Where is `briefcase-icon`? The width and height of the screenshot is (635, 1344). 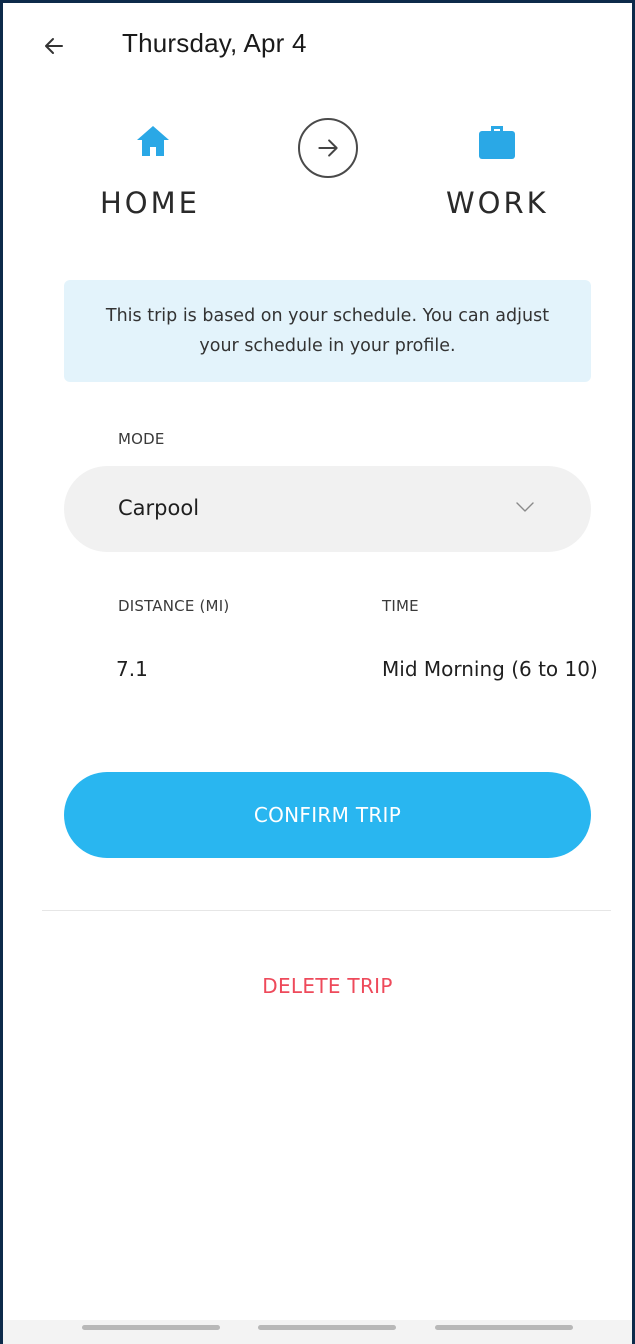 briefcase-icon is located at coordinates (497, 142).